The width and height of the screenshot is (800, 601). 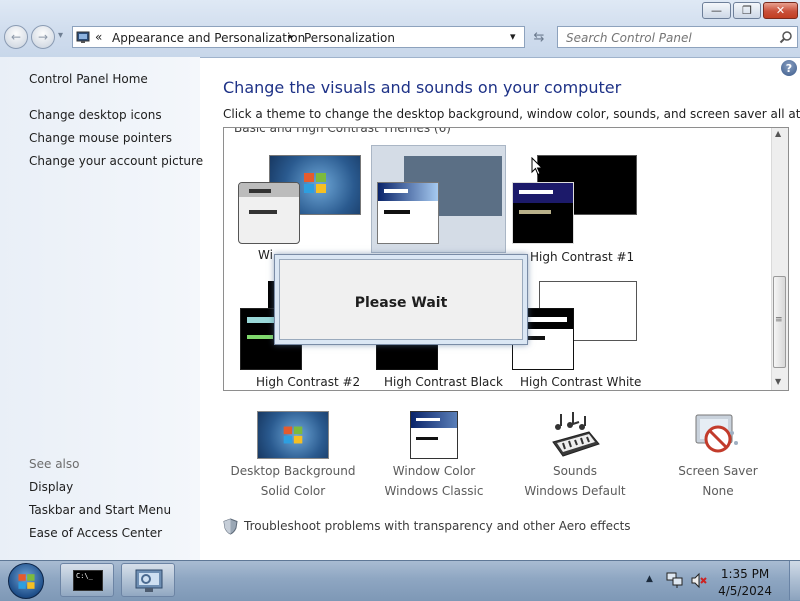 I want to click on window-color-value: Windows Classic, so click(x=434, y=491).